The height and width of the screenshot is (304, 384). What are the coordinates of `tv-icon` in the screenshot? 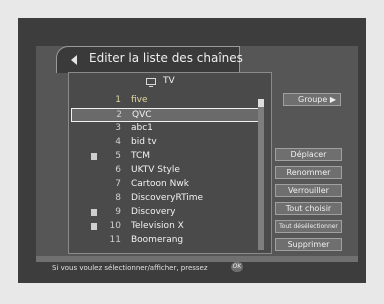 It's located at (151, 82).